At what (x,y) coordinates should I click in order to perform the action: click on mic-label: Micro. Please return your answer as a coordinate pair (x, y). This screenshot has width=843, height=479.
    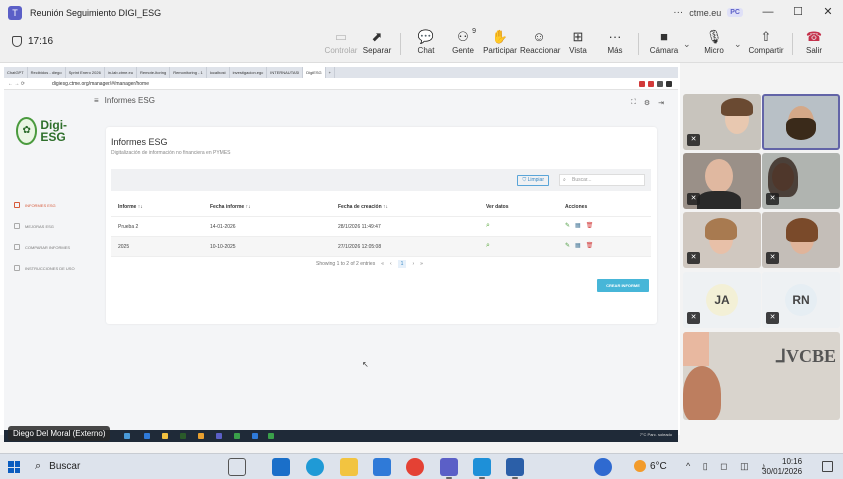
    Looking at the image, I should click on (714, 50).